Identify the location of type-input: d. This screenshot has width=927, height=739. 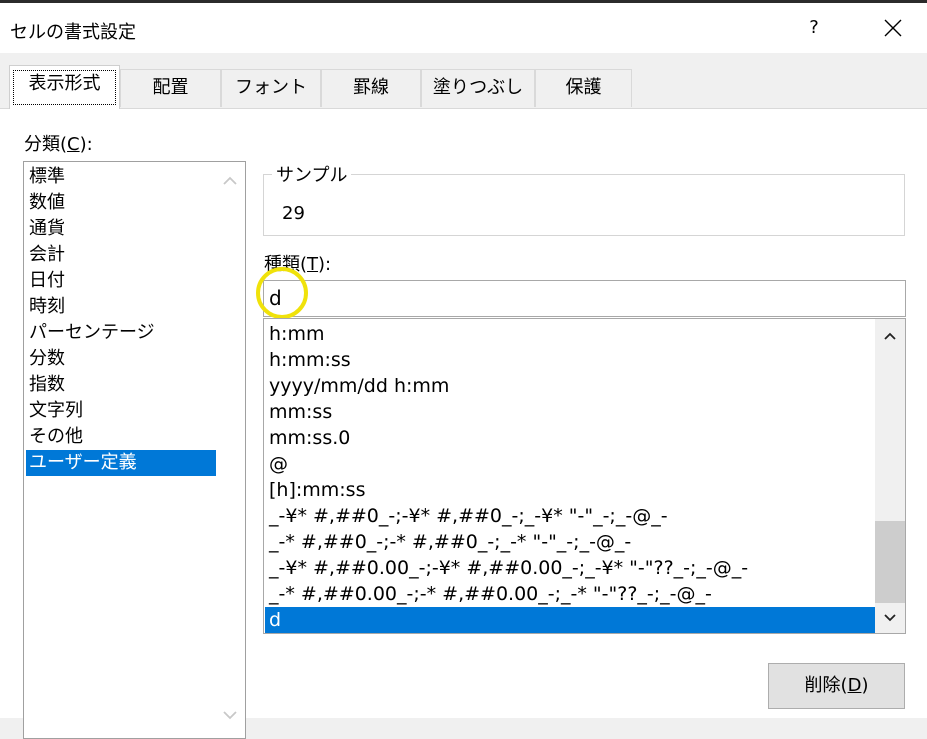
(584, 298).